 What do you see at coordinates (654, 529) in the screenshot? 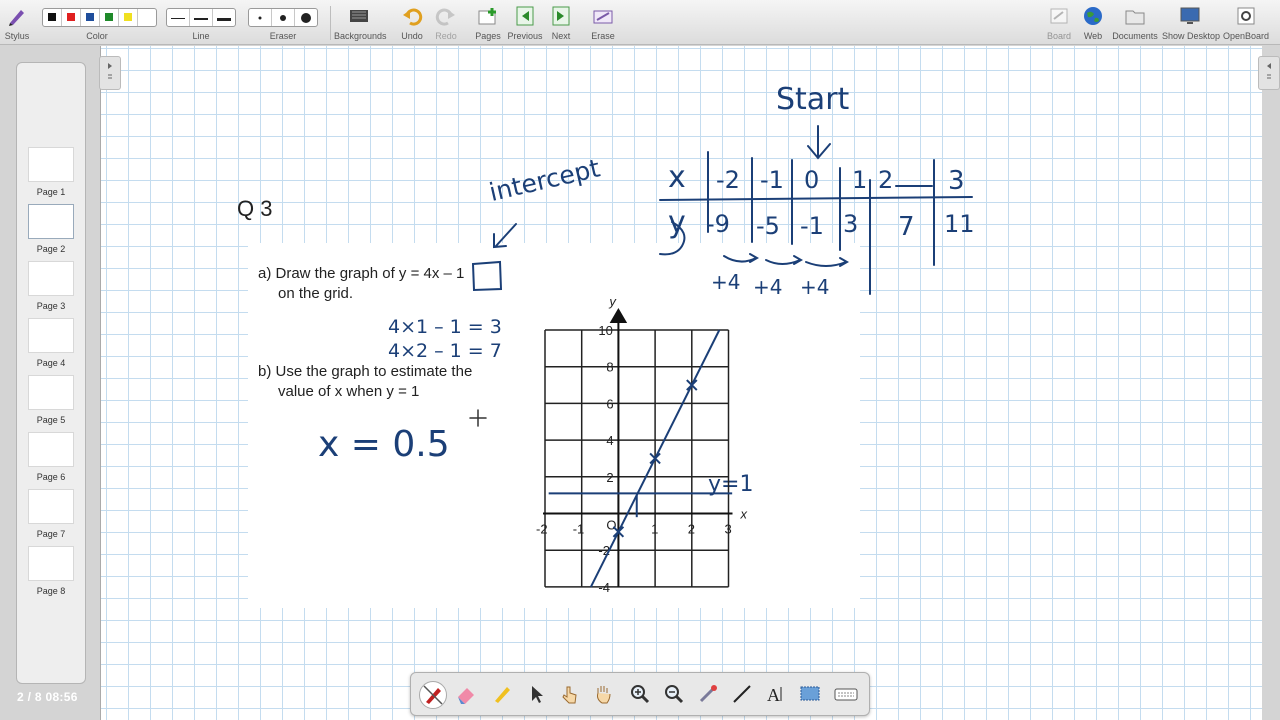
I see `x-tick-label: 1` at bounding box center [654, 529].